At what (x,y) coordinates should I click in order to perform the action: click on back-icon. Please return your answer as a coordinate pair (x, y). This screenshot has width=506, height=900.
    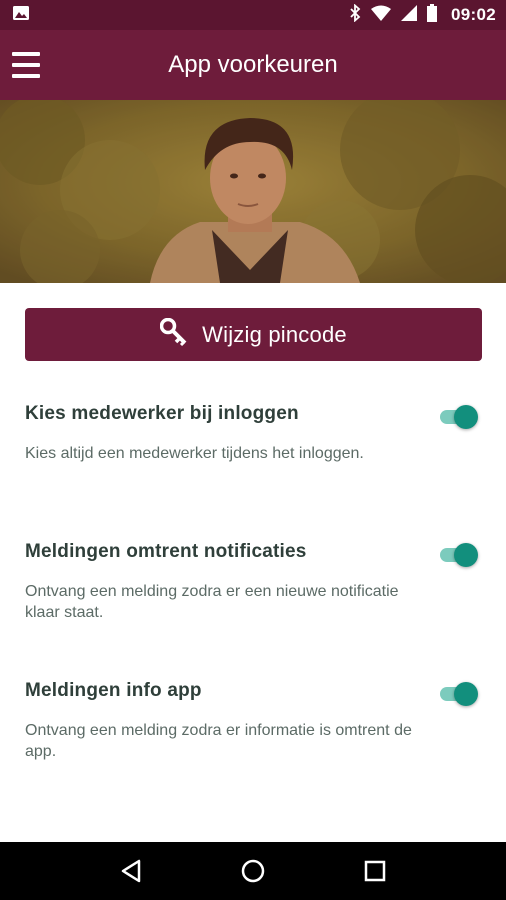
    Looking at the image, I should click on (131, 871).